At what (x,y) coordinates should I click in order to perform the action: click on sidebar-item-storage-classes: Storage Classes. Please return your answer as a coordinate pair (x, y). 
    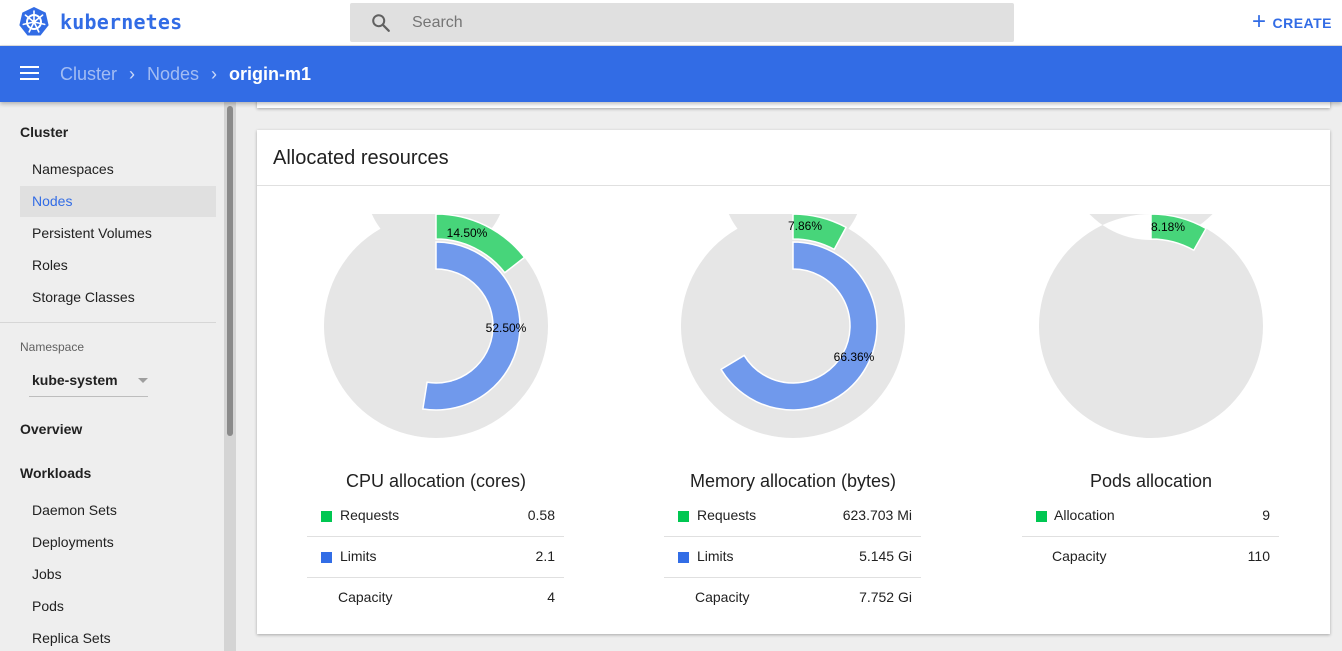
    Looking at the image, I should click on (118, 297).